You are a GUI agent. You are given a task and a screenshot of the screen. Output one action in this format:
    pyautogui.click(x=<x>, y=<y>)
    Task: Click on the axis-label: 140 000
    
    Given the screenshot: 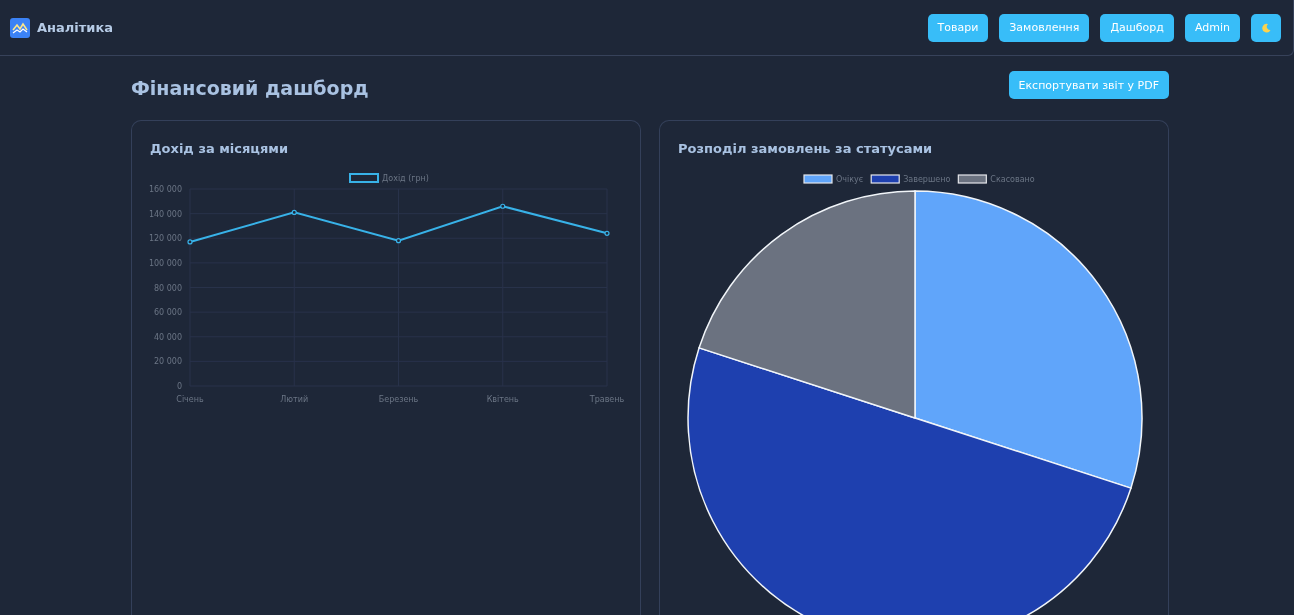 What is the action you would take?
    pyautogui.click(x=165, y=214)
    